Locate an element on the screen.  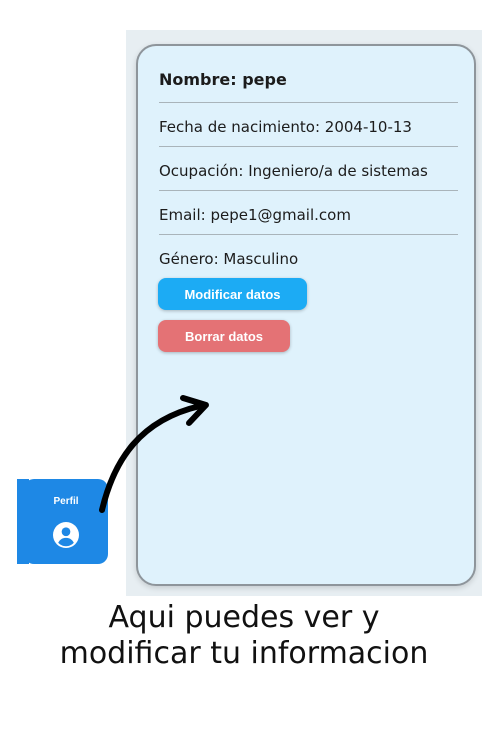
profile-name: Nombre: pepe is located at coordinates (223, 79).